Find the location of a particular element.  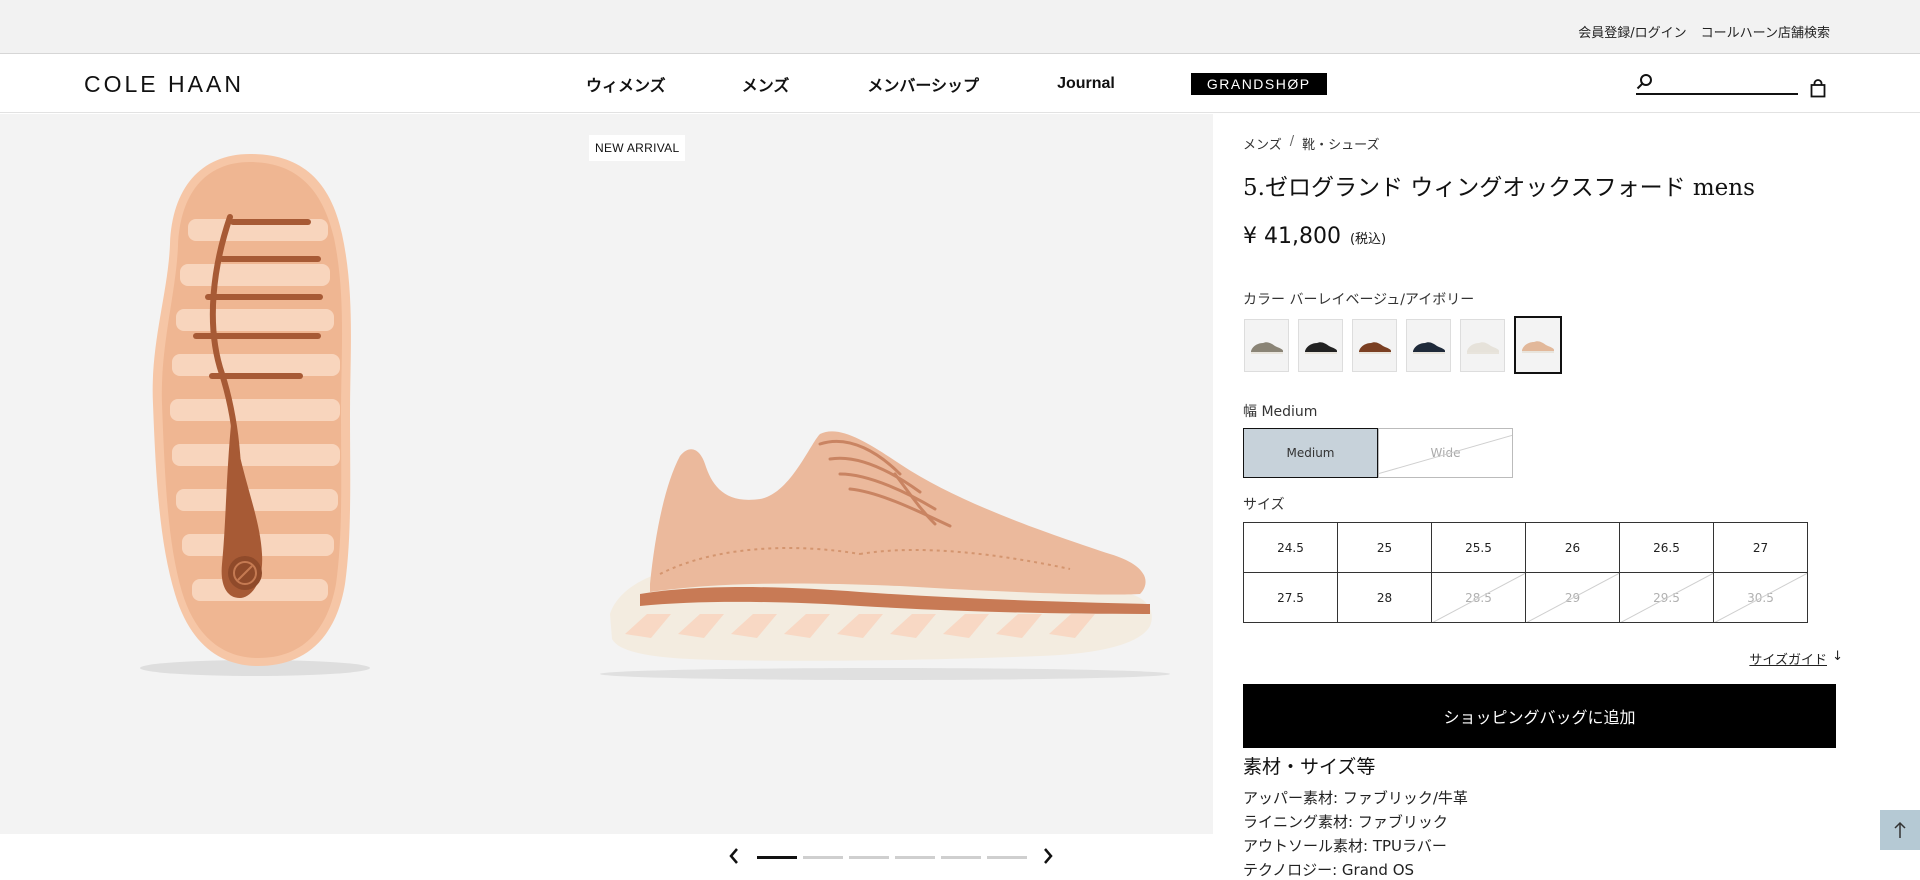

new-arrival-badge: NEW ARRIVAL is located at coordinates (637, 148).